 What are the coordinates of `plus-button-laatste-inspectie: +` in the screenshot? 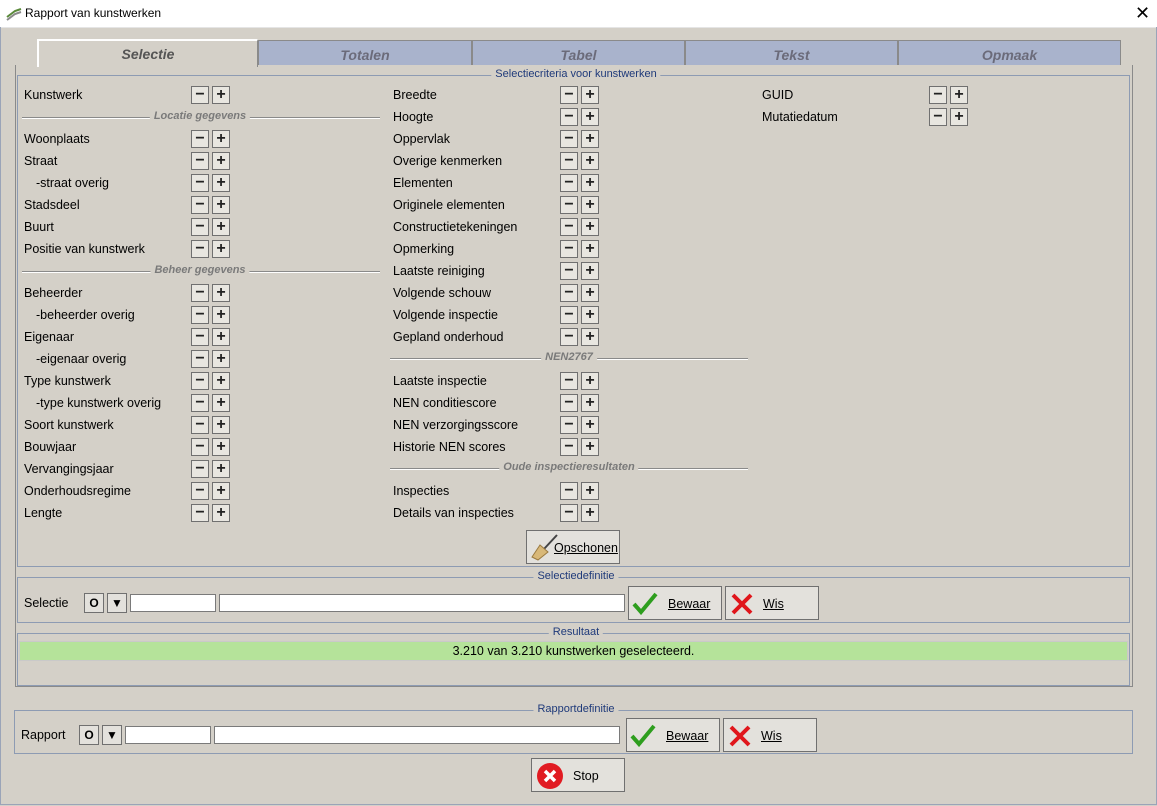 It's located at (590, 381).